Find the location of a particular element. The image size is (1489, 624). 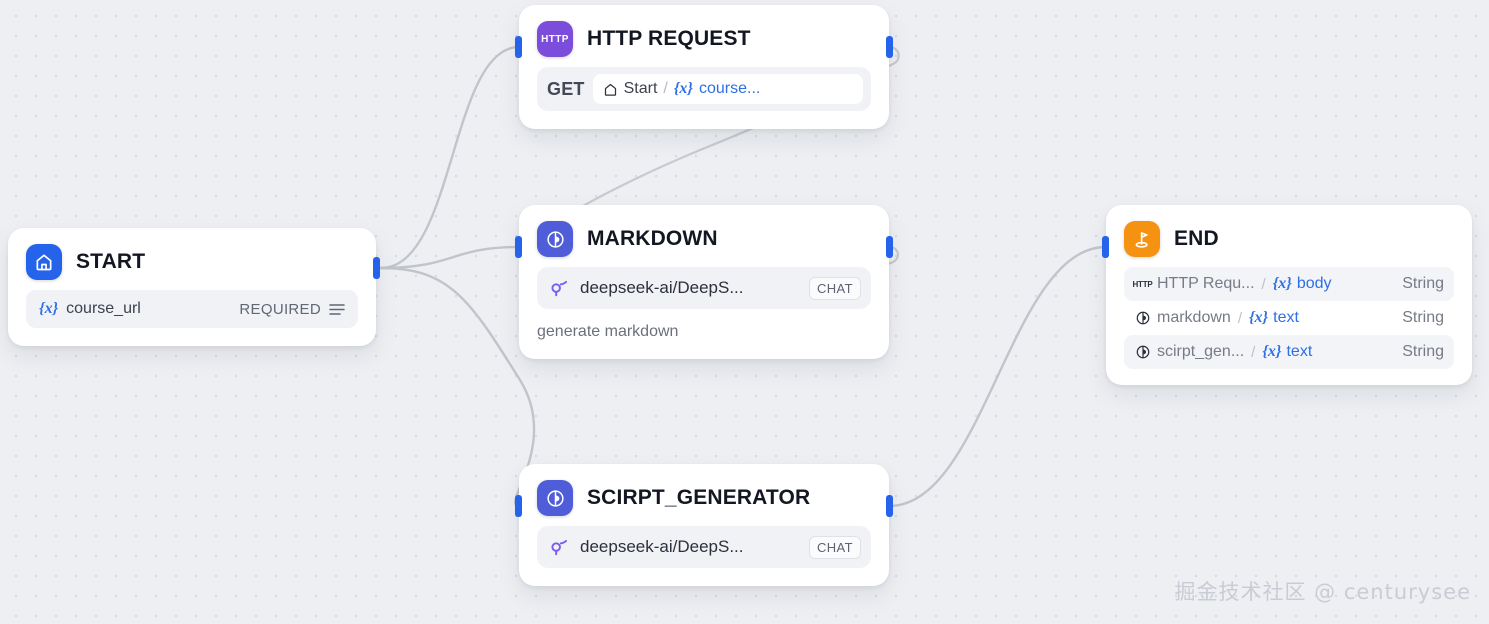

node-scirpt-body: deepseek-ai/DeepS... CHAT is located at coordinates (704, 556).